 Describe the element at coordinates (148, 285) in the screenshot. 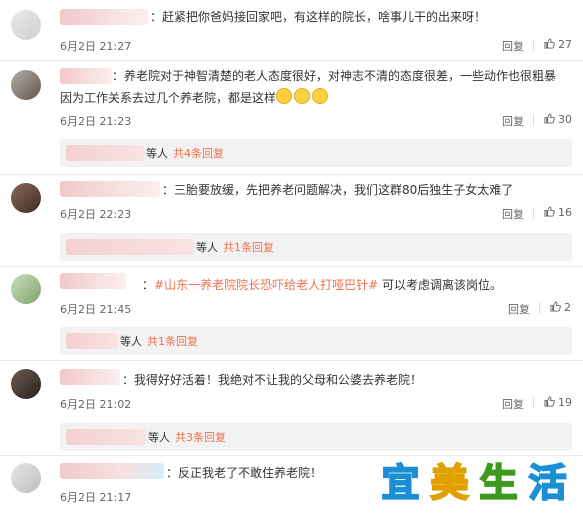

I see `comment-prefix: ：` at that location.